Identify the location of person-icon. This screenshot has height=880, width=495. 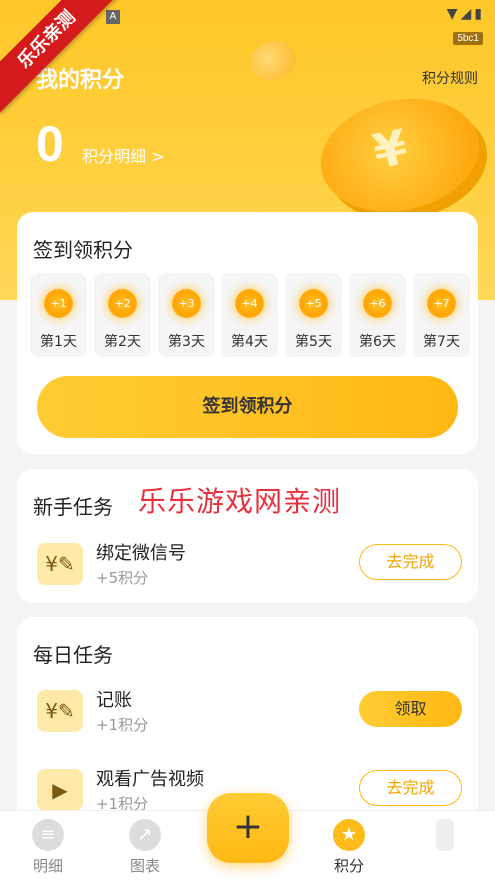
(445, 835).